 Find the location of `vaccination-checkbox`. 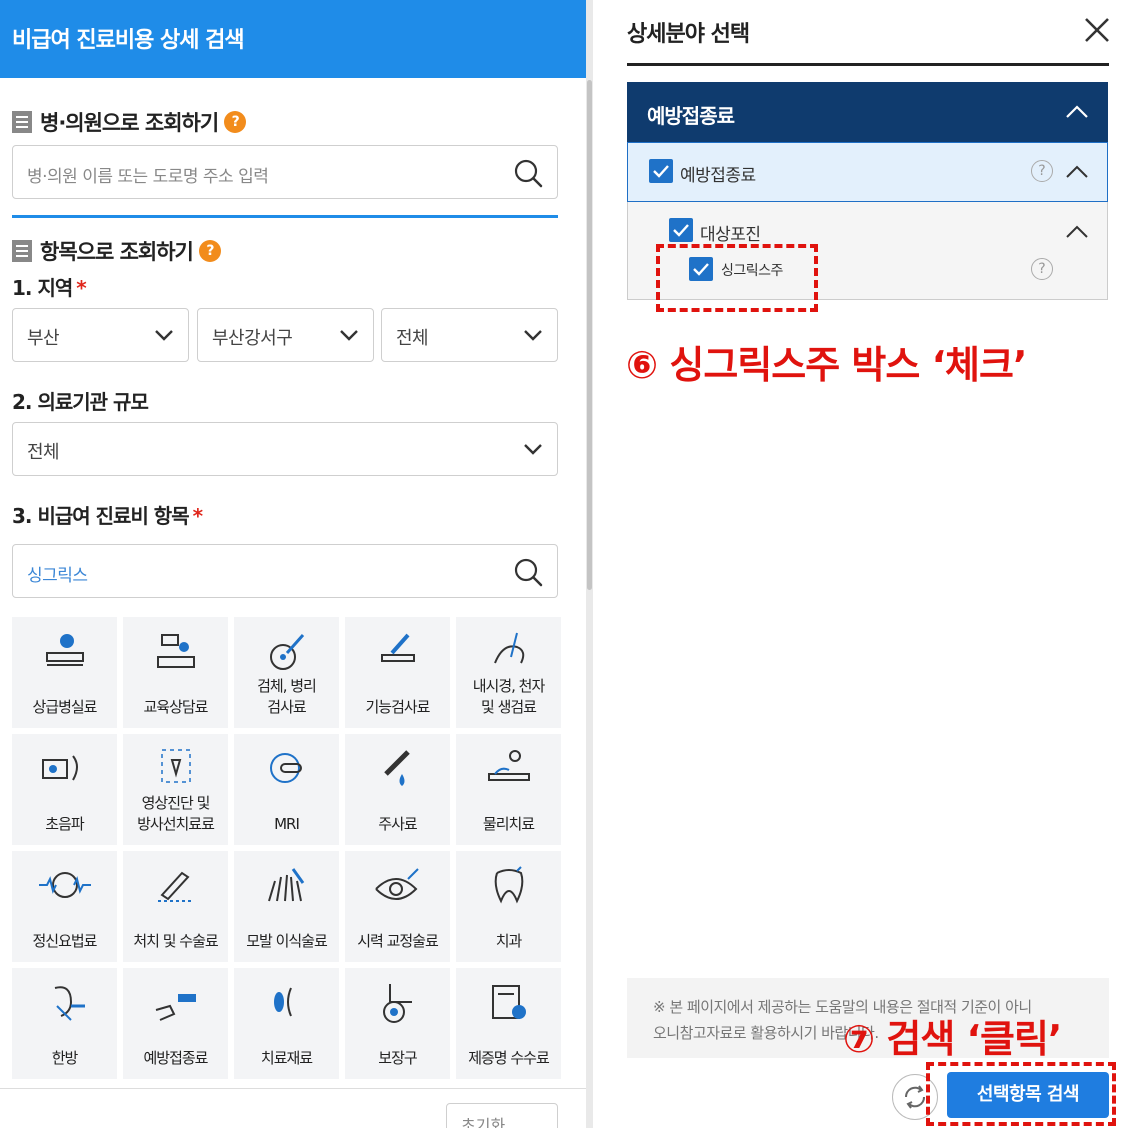

vaccination-checkbox is located at coordinates (661, 171).